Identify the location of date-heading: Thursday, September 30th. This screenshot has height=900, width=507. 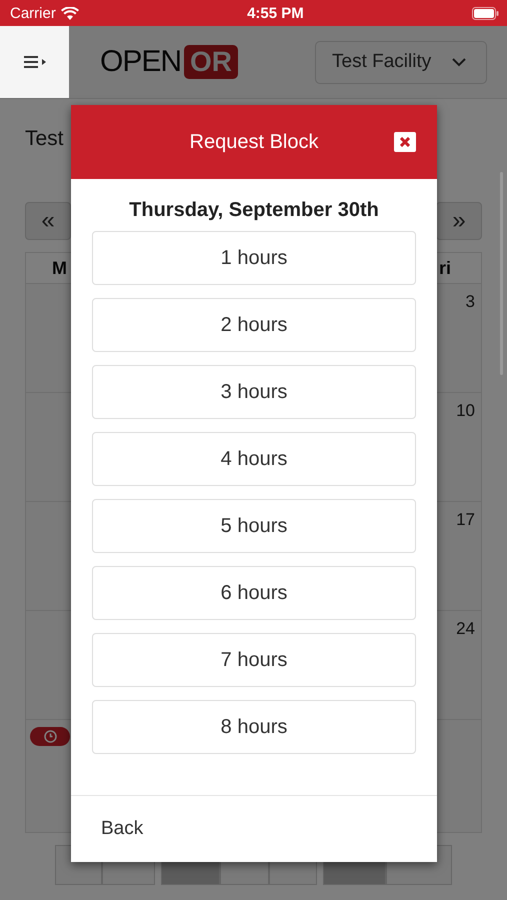
(254, 210).